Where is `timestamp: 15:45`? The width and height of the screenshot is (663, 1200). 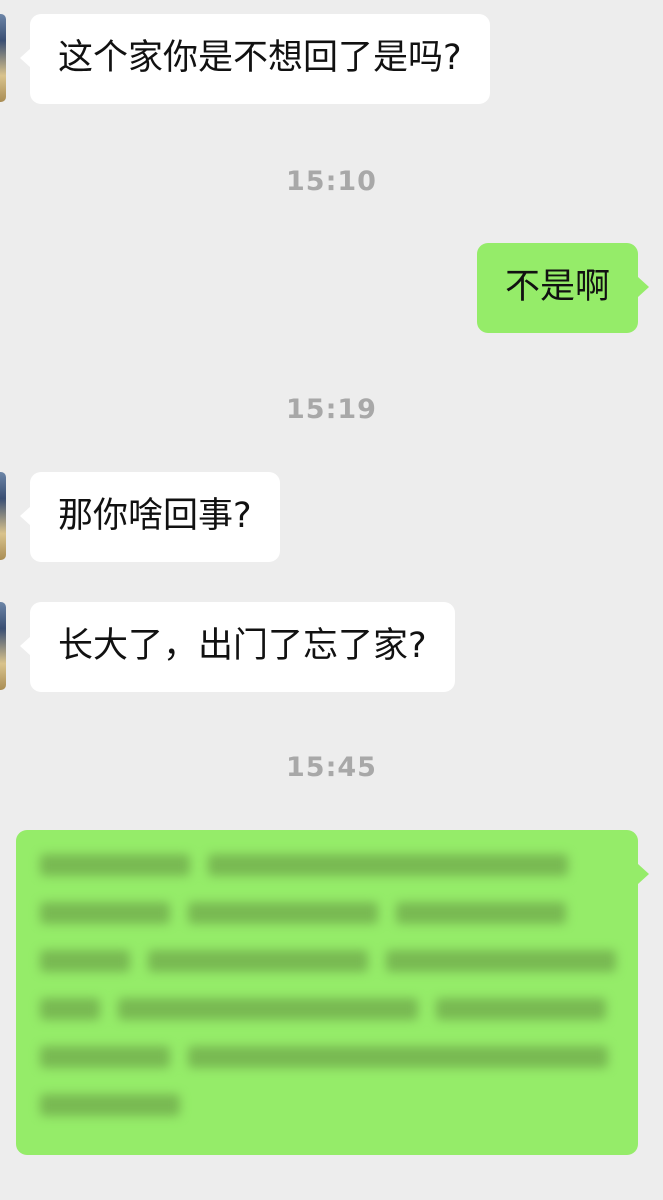 timestamp: 15:45 is located at coordinates (331, 767).